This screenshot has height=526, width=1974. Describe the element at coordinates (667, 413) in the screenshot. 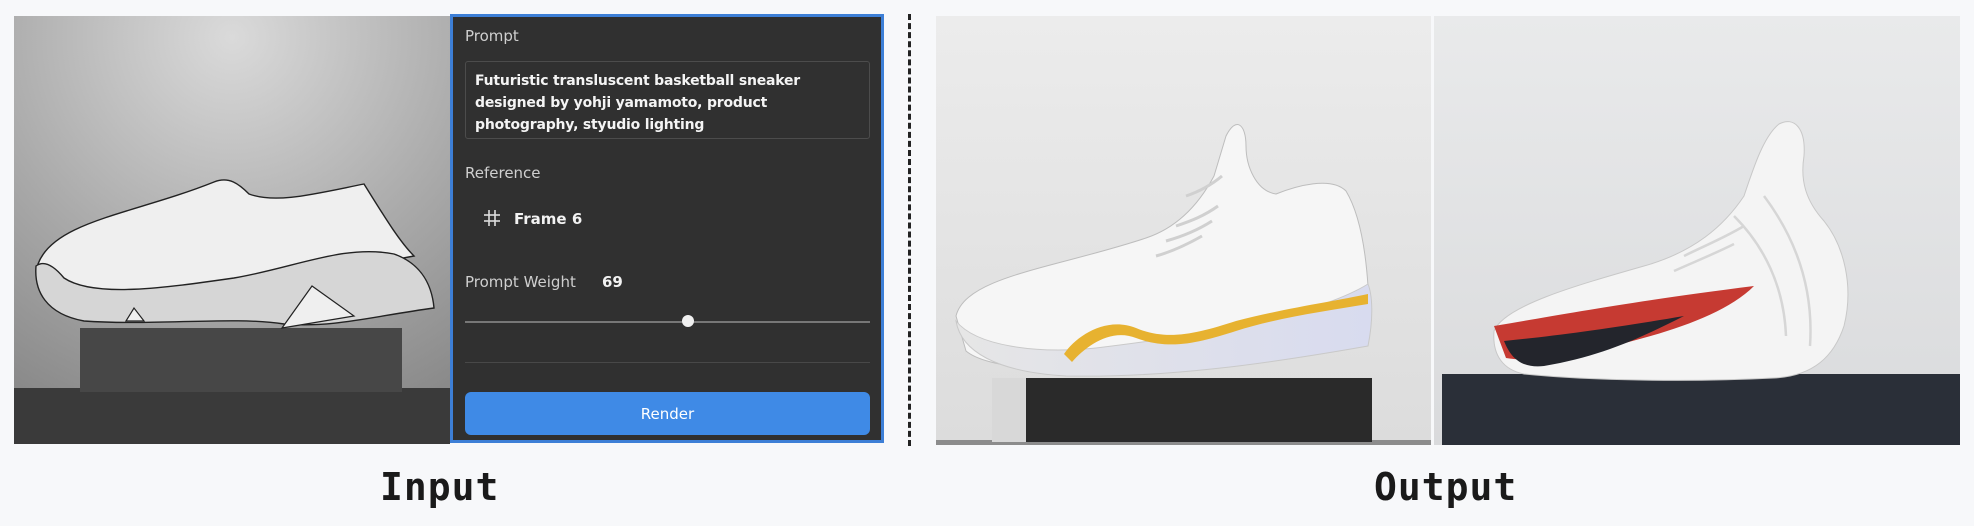

I see `render-button: Render` at that location.